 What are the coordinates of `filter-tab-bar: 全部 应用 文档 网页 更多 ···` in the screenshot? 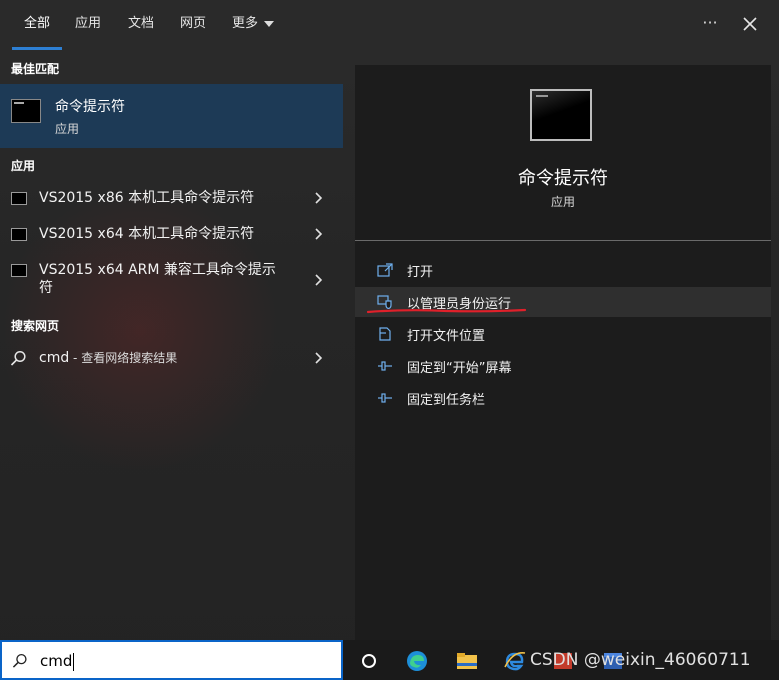 It's located at (389, 25).